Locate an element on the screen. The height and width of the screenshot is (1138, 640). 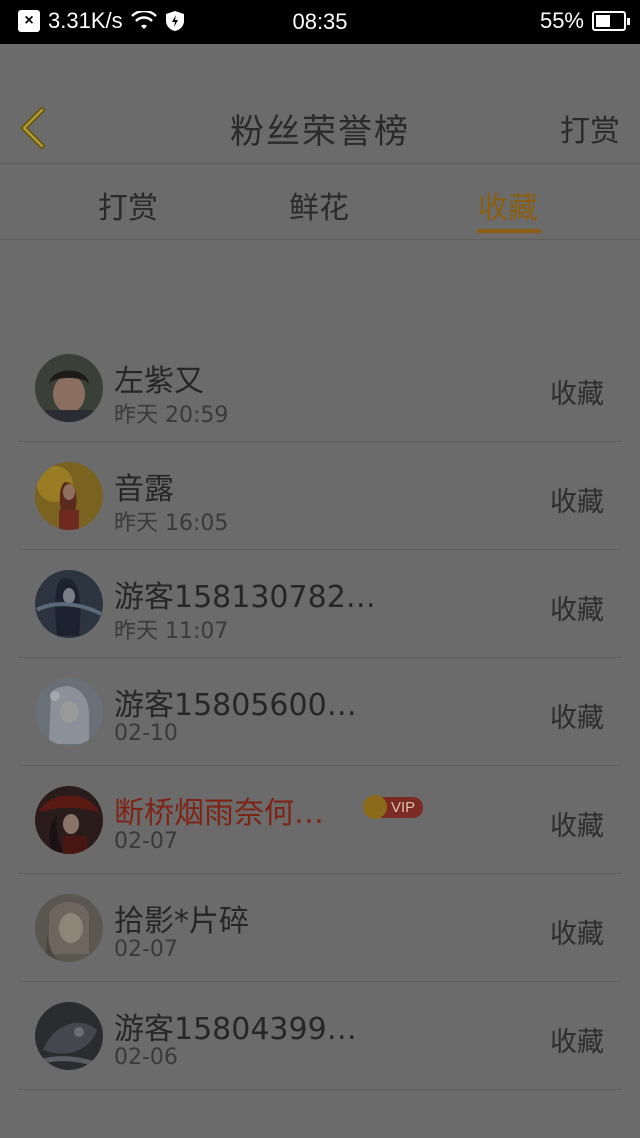
list-item: 游客158130782… 昨天 11:07 收藏 is located at coordinates (320, 604).